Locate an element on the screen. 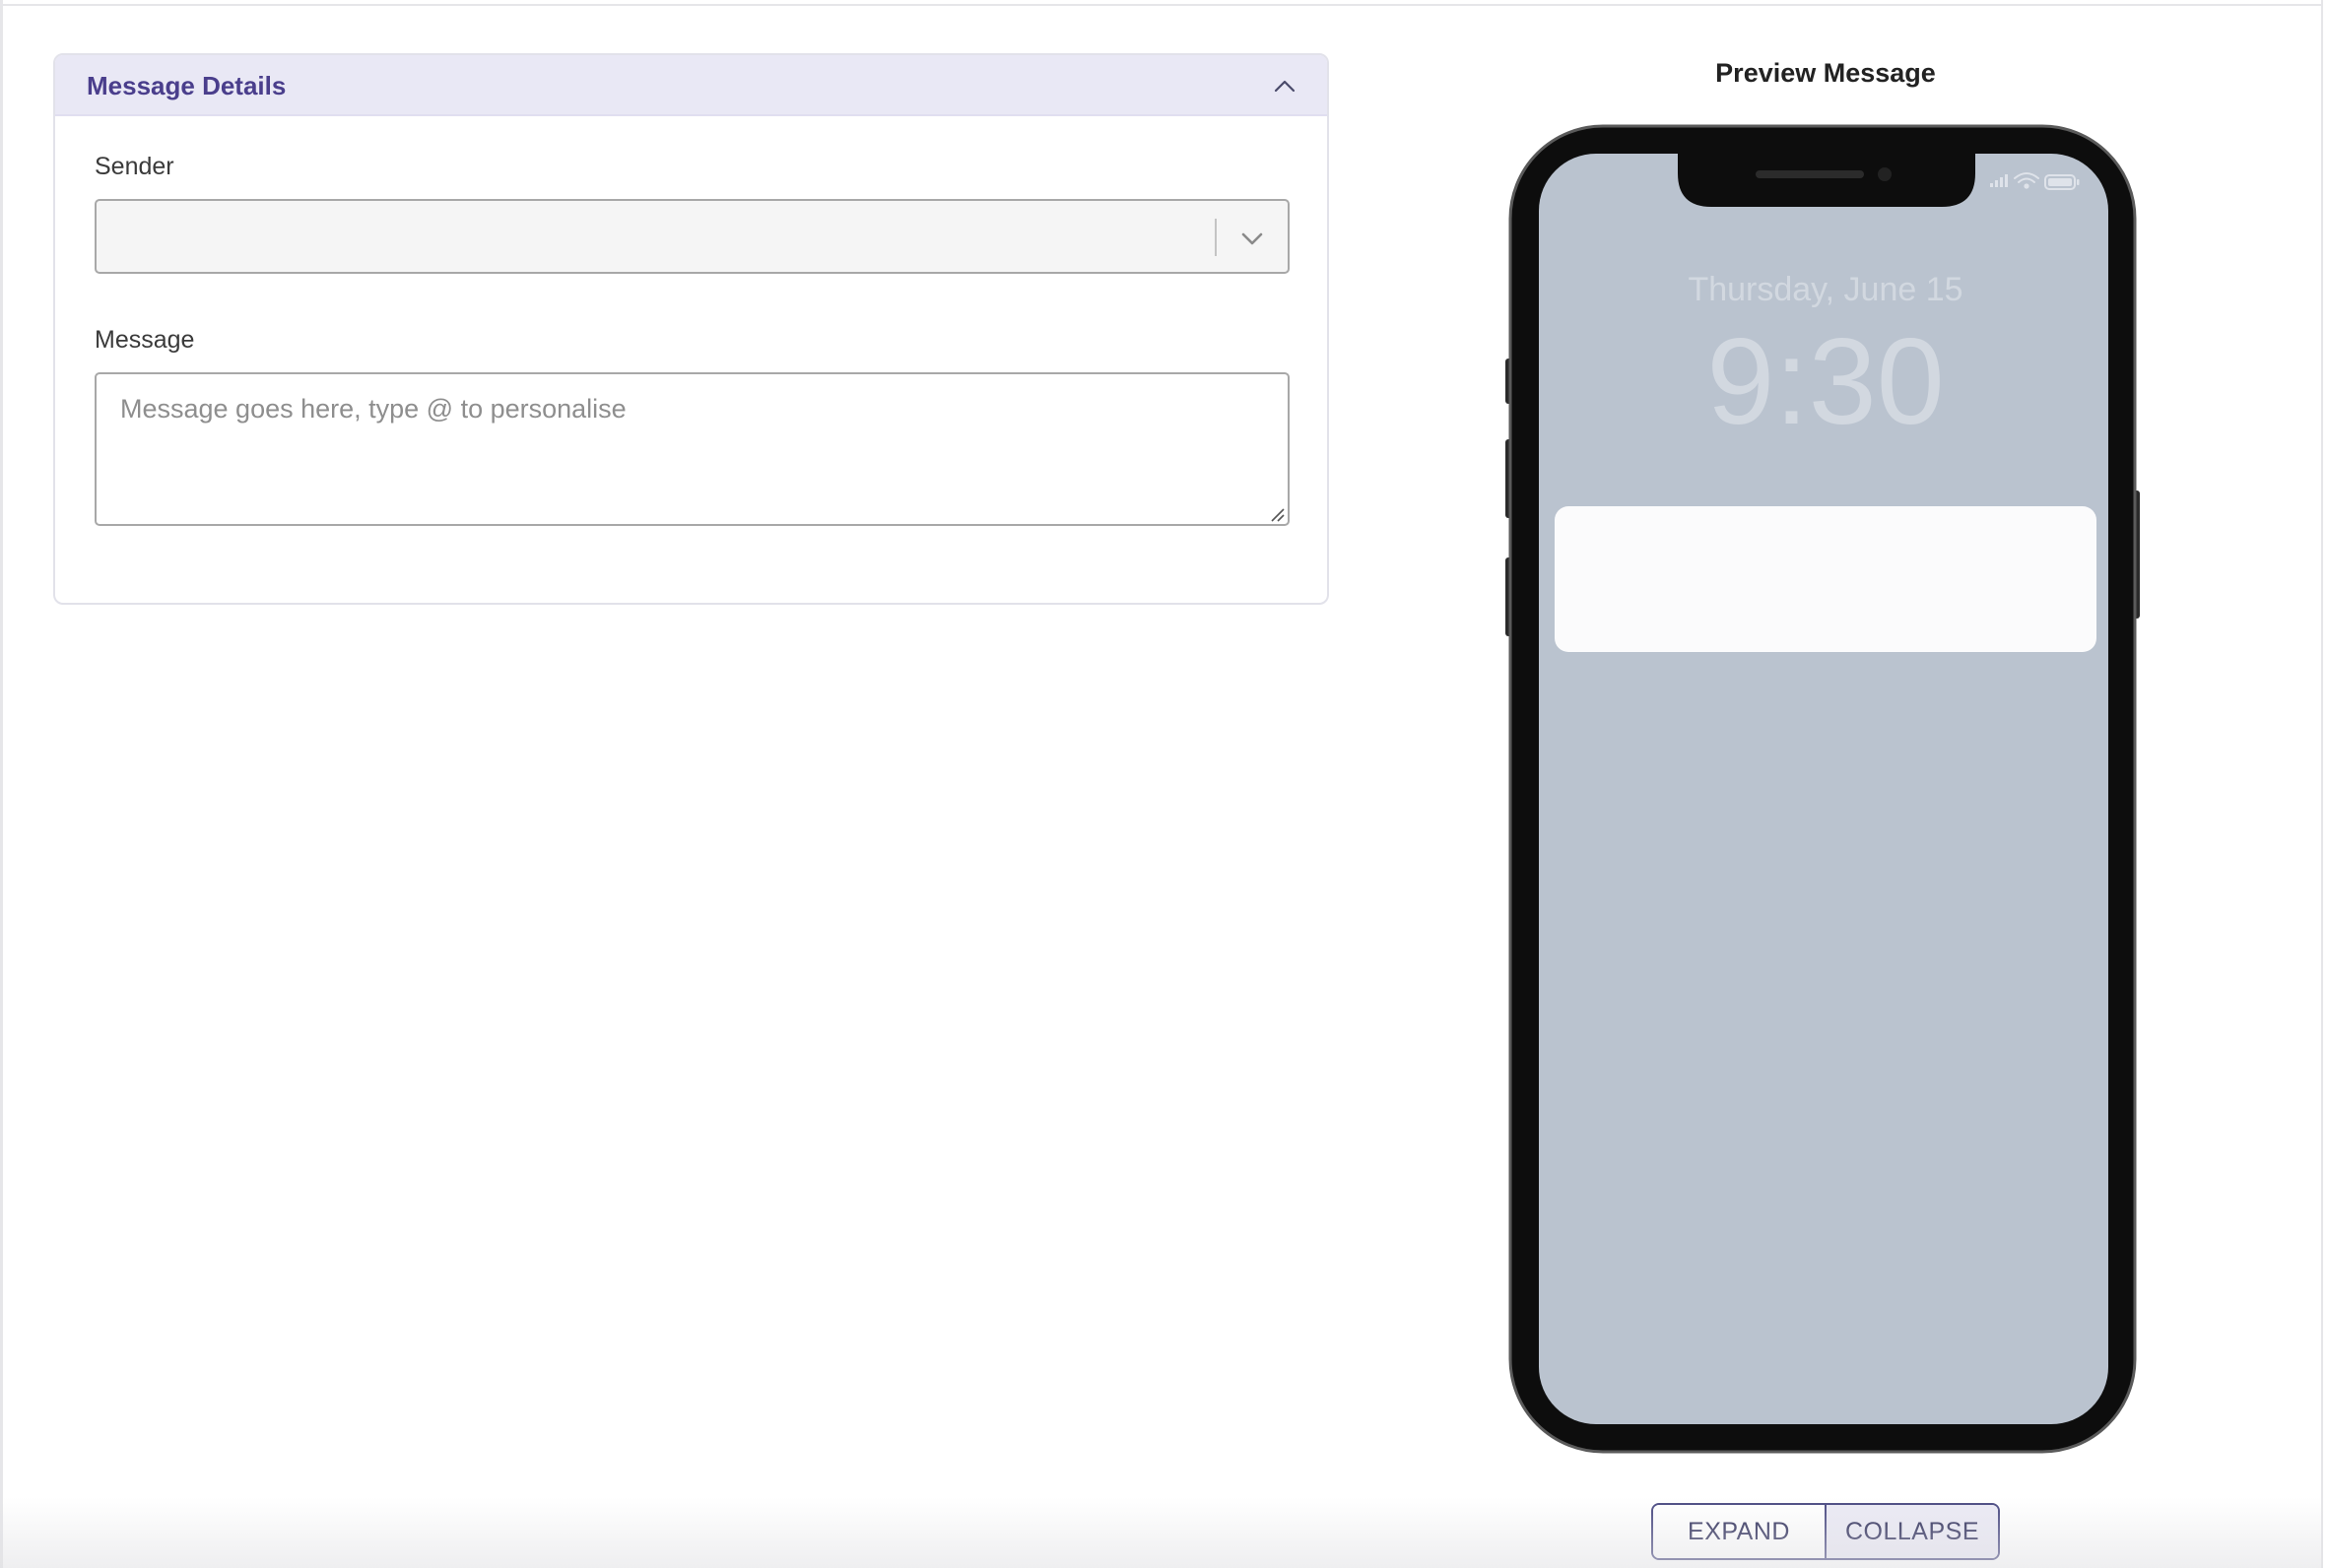 The image size is (2327, 1568). view-toggle: EXPAND COLLAPSE is located at coordinates (1825, 1531).